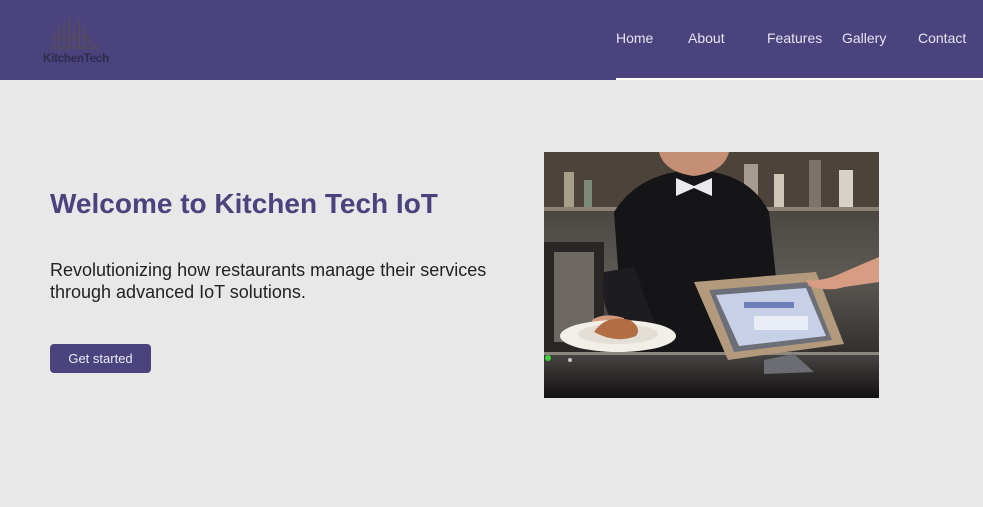 Image resolution: width=983 pixels, height=507 pixels. What do you see at coordinates (942, 38) in the screenshot?
I see `nav-link-contact: Contact` at bounding box center [942, 38].